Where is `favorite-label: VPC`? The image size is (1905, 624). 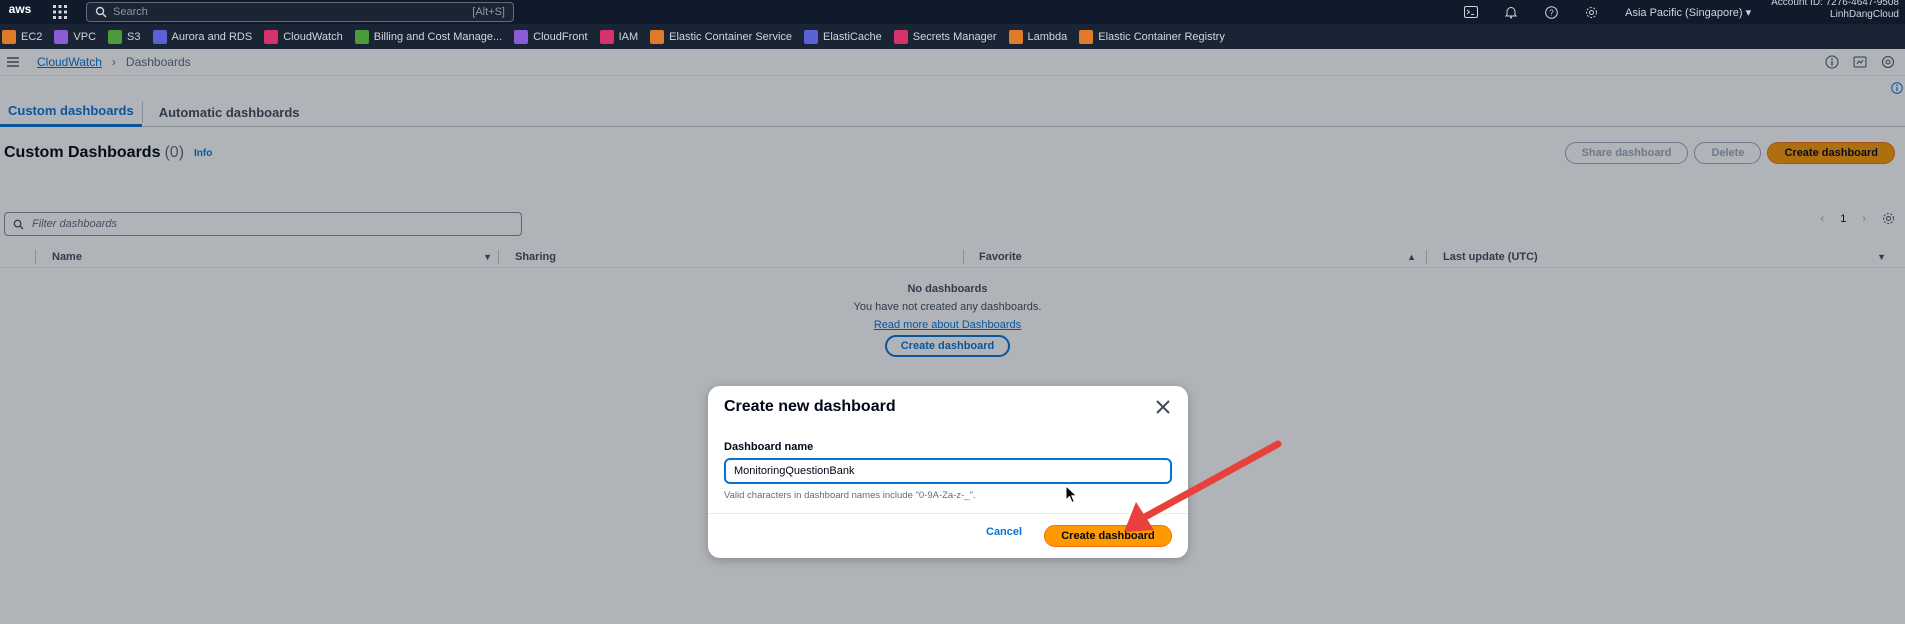
favorite-label: VPC is located at coordinates (85, 36).